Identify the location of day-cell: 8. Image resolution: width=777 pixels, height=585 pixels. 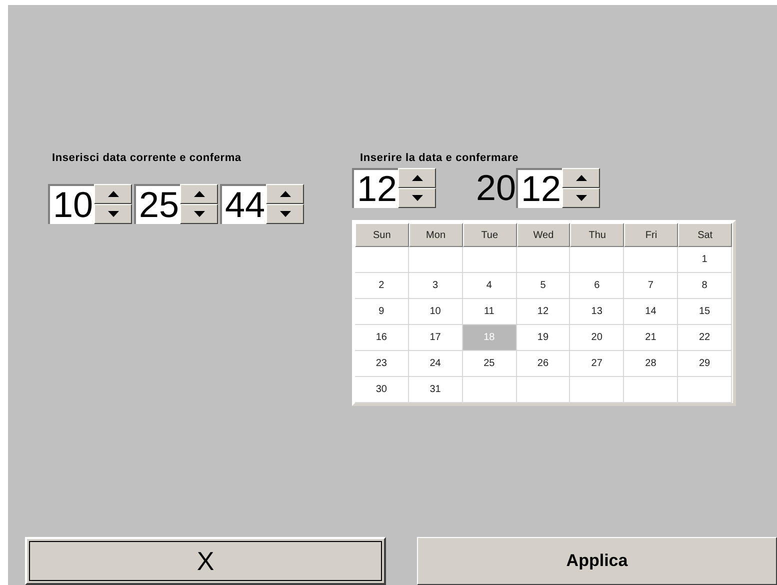
(705, 286).